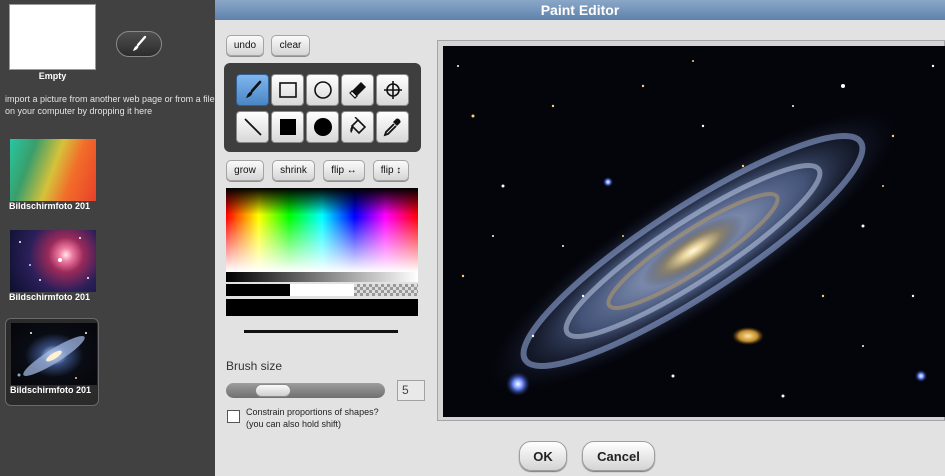 Image resolution: width=945 pixels, height=476 pixels. I want to click on line-tool-icon, so click(252, 127).